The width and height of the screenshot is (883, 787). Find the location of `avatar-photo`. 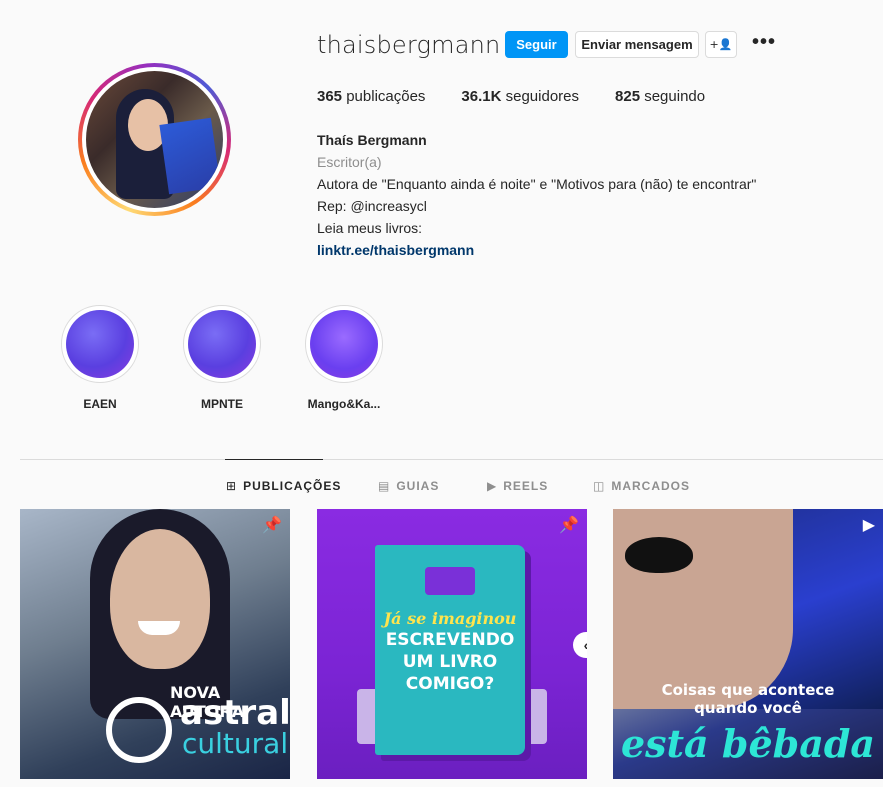

avatar-photo is located at coordinates (154, 139).